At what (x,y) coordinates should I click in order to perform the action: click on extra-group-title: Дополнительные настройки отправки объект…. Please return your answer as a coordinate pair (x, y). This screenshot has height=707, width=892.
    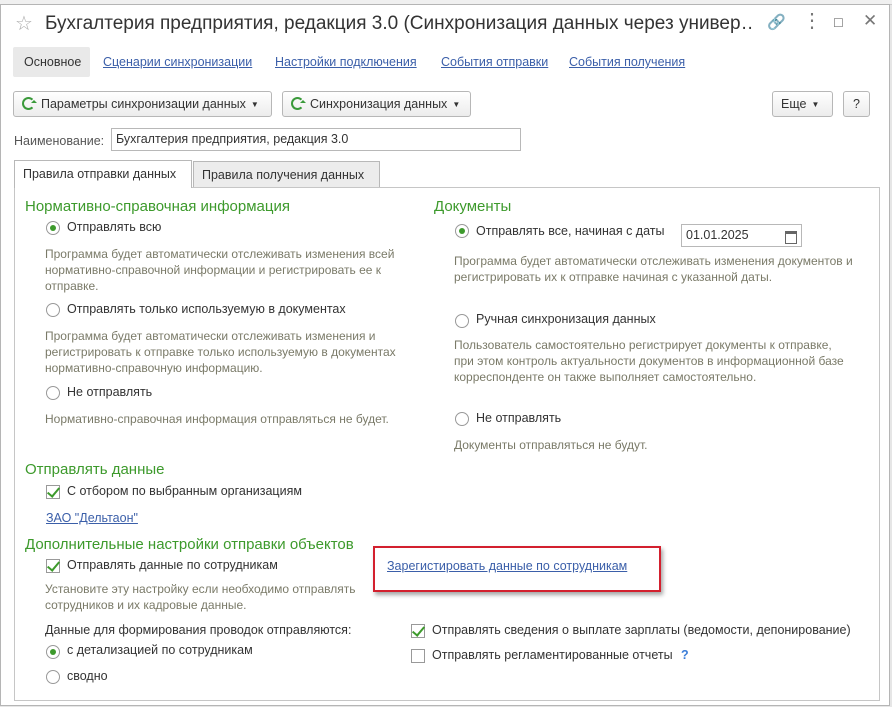
    Looking at the image, I should click on (189, 544).